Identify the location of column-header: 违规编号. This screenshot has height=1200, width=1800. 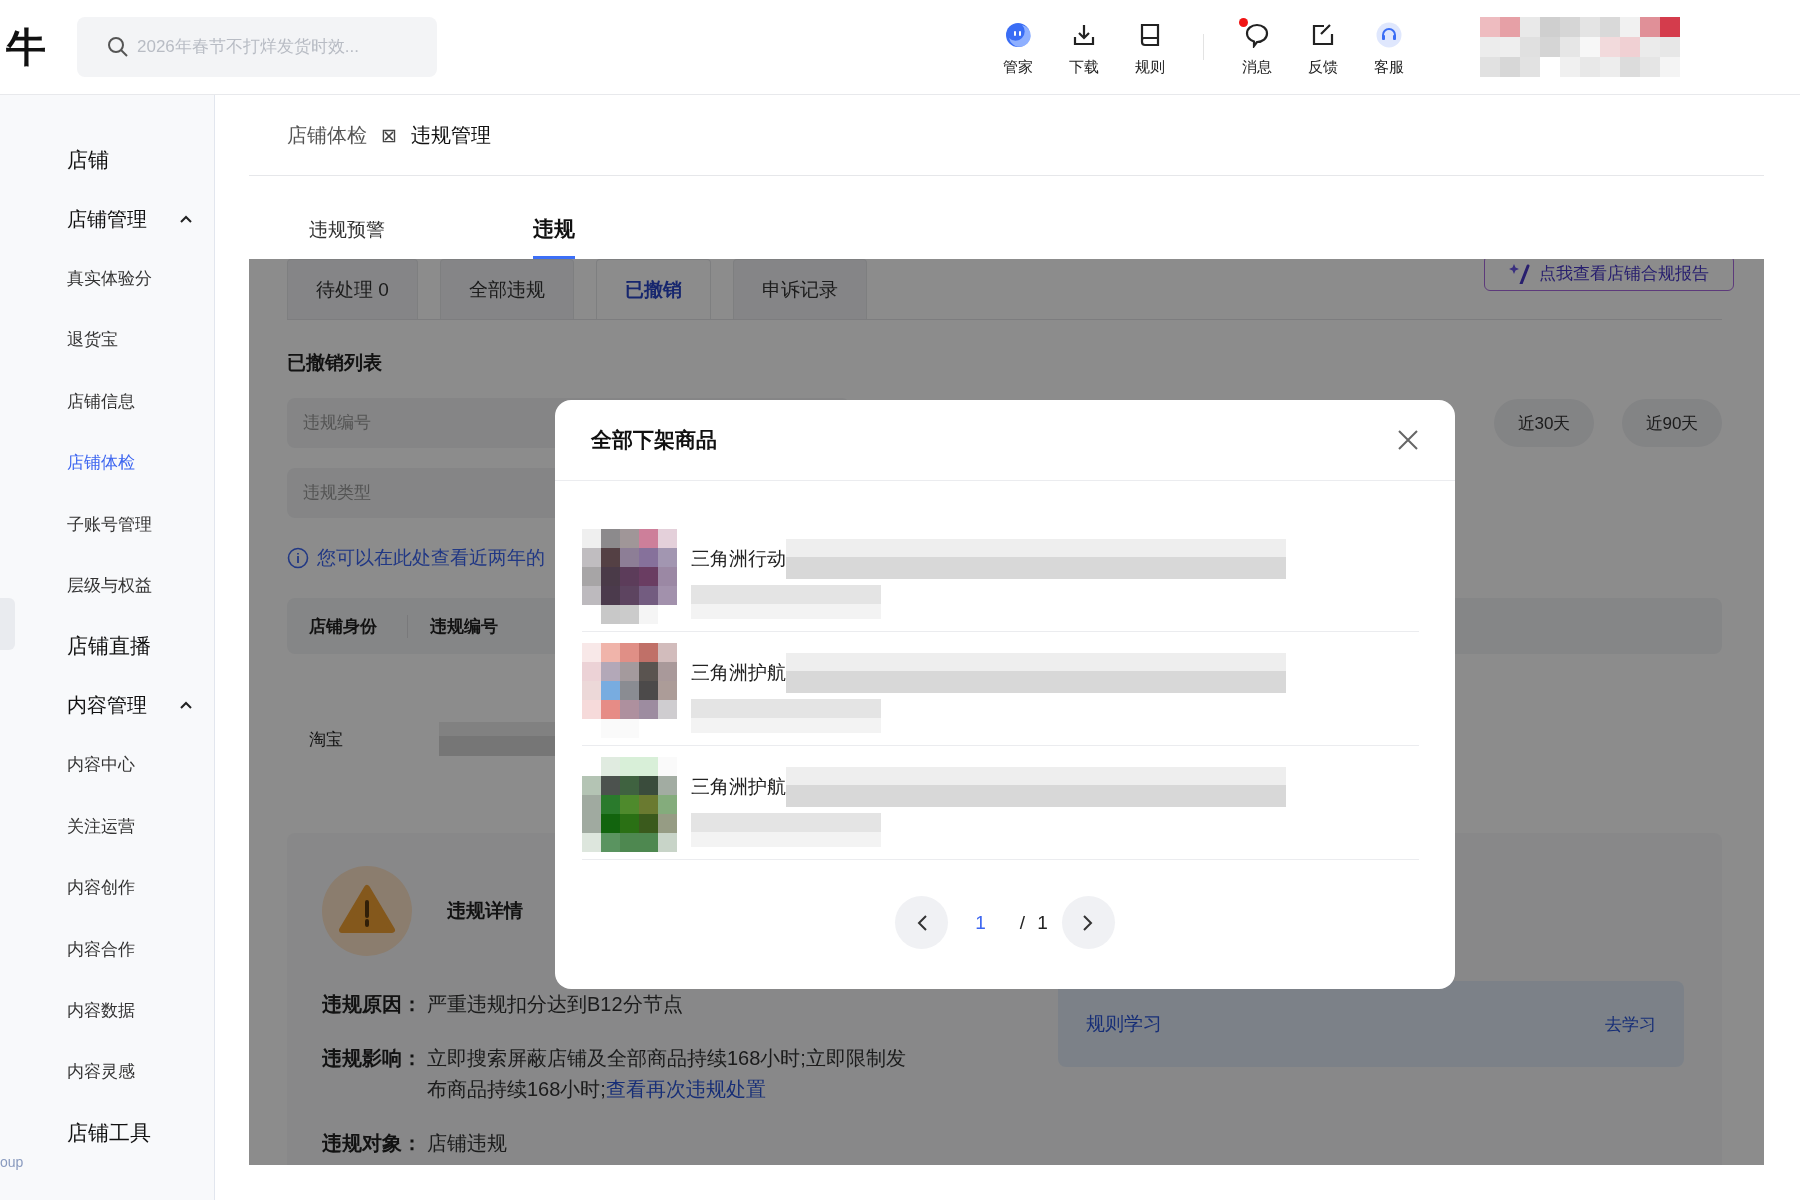
(463, 626).